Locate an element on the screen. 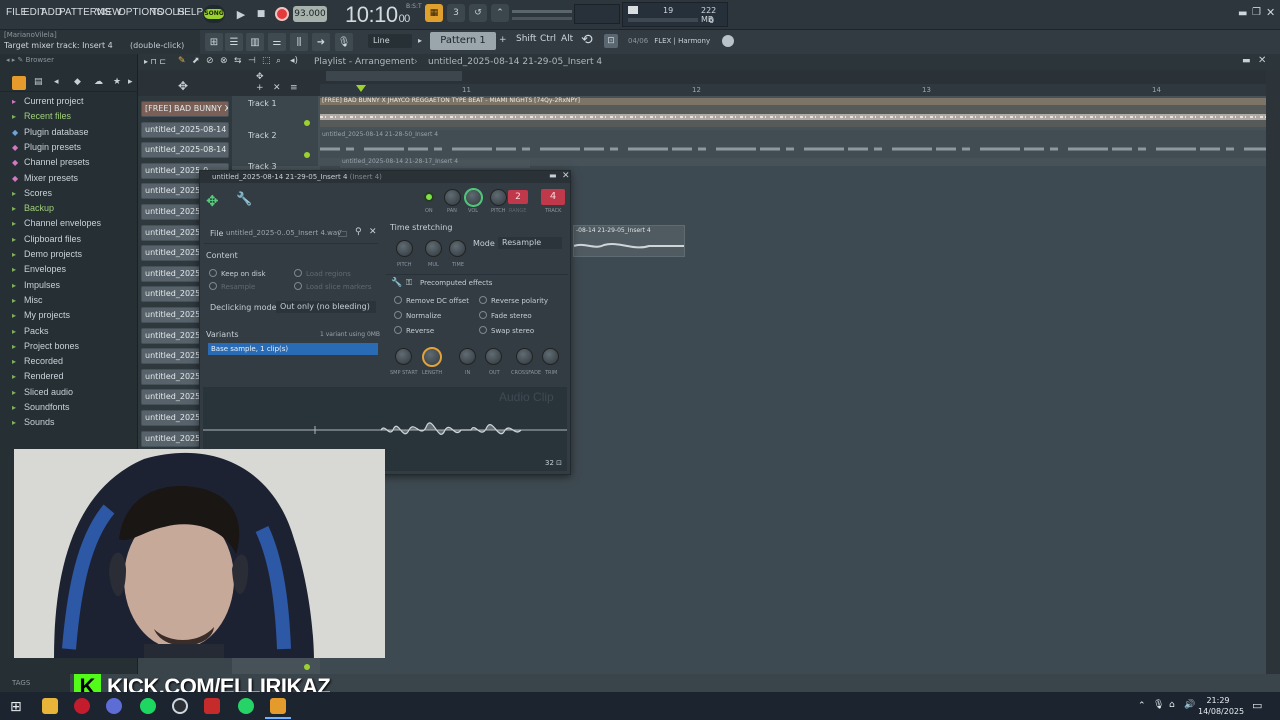 This screenshot has height=720, width=1280. track-value: 4 is located at coordinates (553, 197).